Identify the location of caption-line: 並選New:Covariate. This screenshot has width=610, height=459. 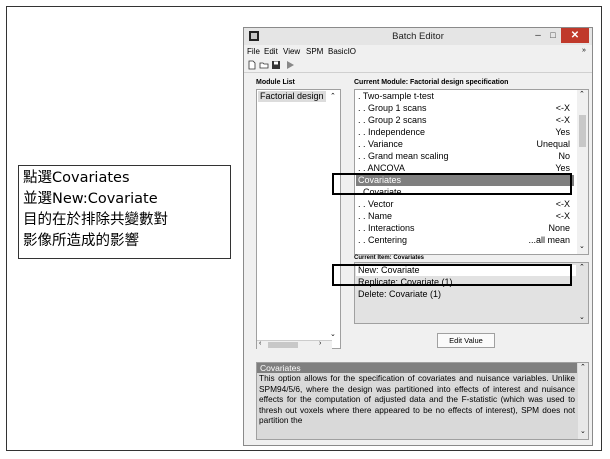
(90, 199).